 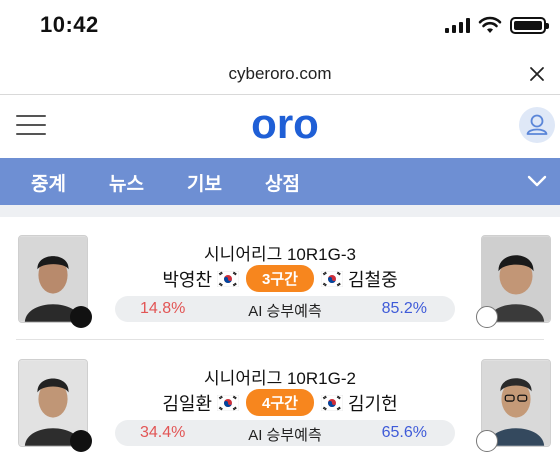 I want to click on oro-logo: oro, so click(x=285, y=125).